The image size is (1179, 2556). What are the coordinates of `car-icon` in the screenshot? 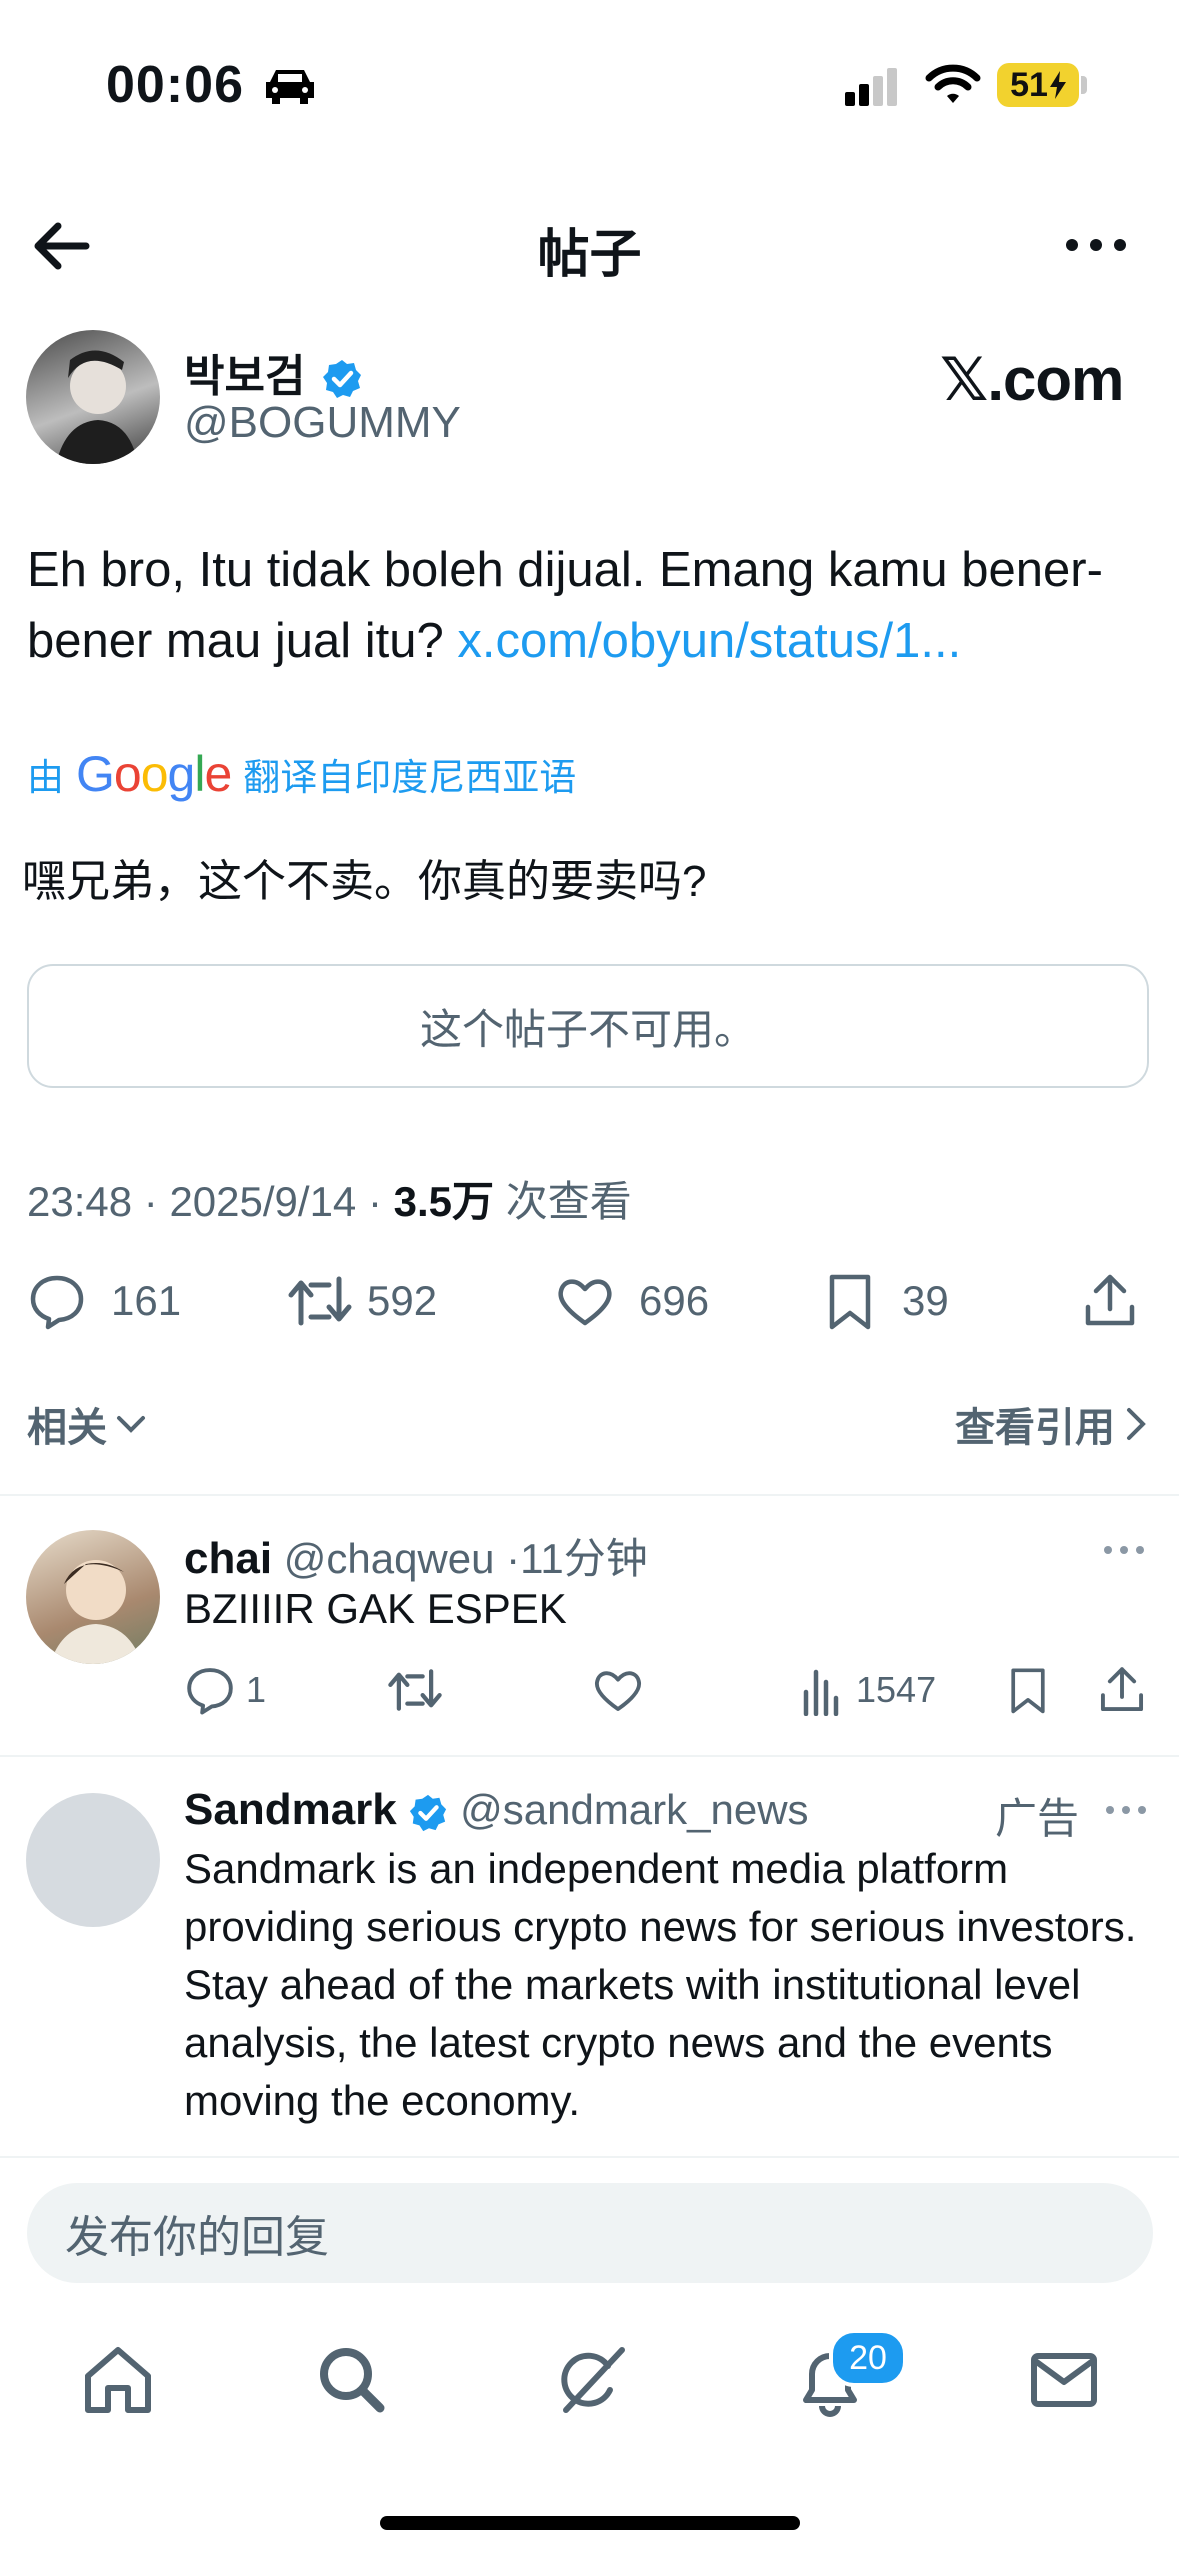 It's located at (290, 88).